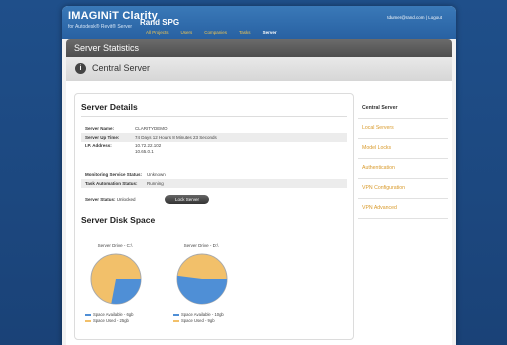  I want to click on detail-row: 10.65.0.1, so click(214, 151).